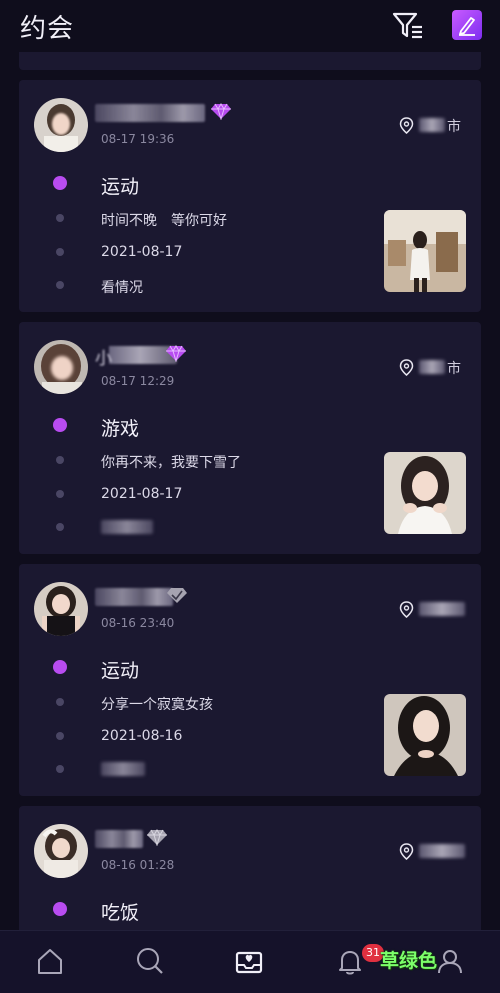 The image size is (500, 993). Describe the element at coordinates (249, 961) in the screenshot. I see `date-inbox-icon` at that location.